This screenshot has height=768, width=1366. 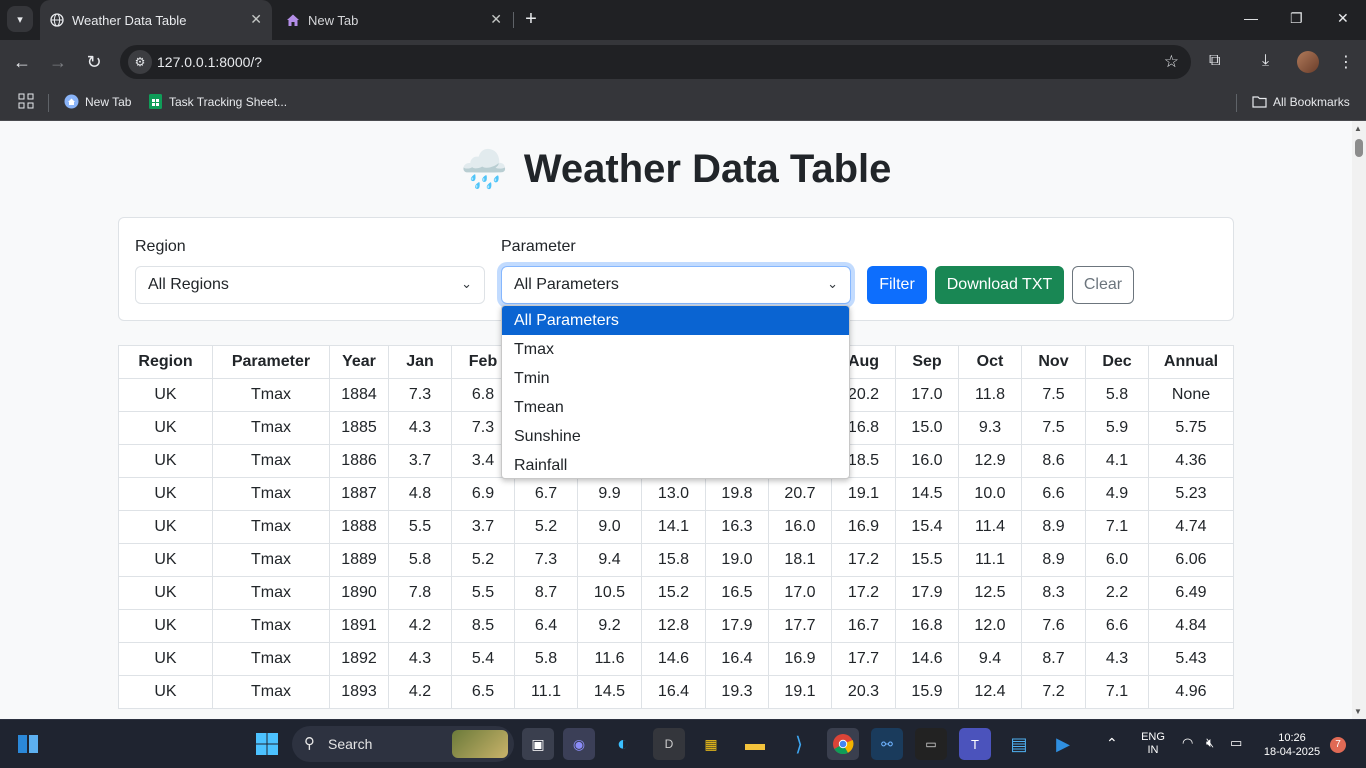 I want to click on widgets-icon, so click(x=28, y=744).